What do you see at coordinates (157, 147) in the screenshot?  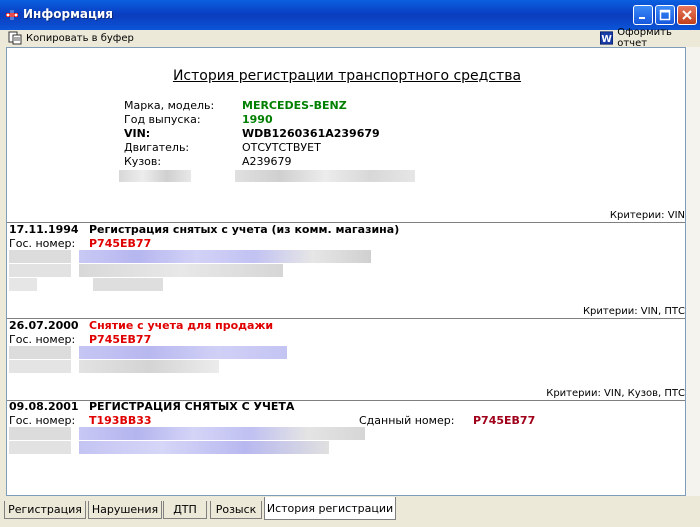 I see `engine-label: Двигатель:` at bounding box center [157, 147].